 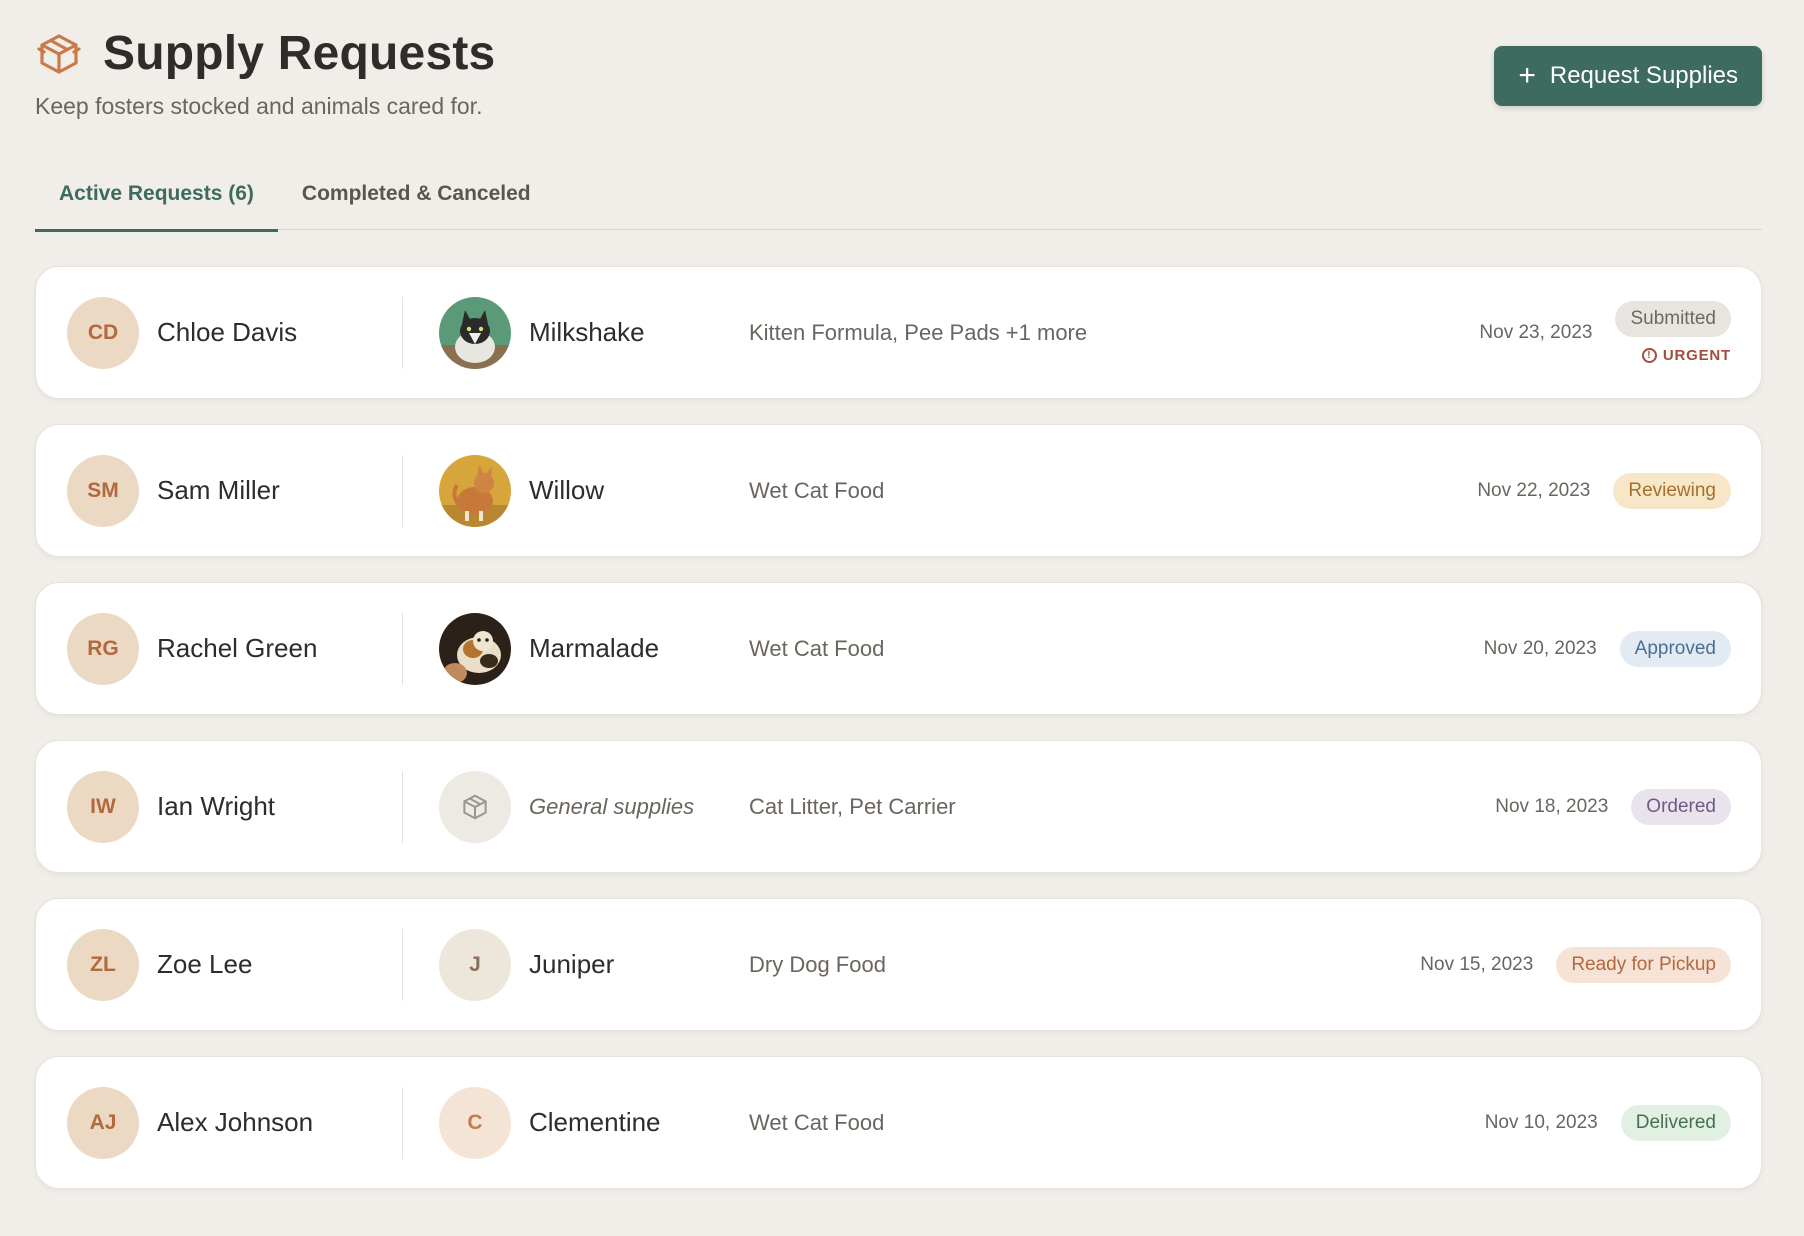 I want to click on request-date: Nov 15, 2023, so click(x=1477, y=964).